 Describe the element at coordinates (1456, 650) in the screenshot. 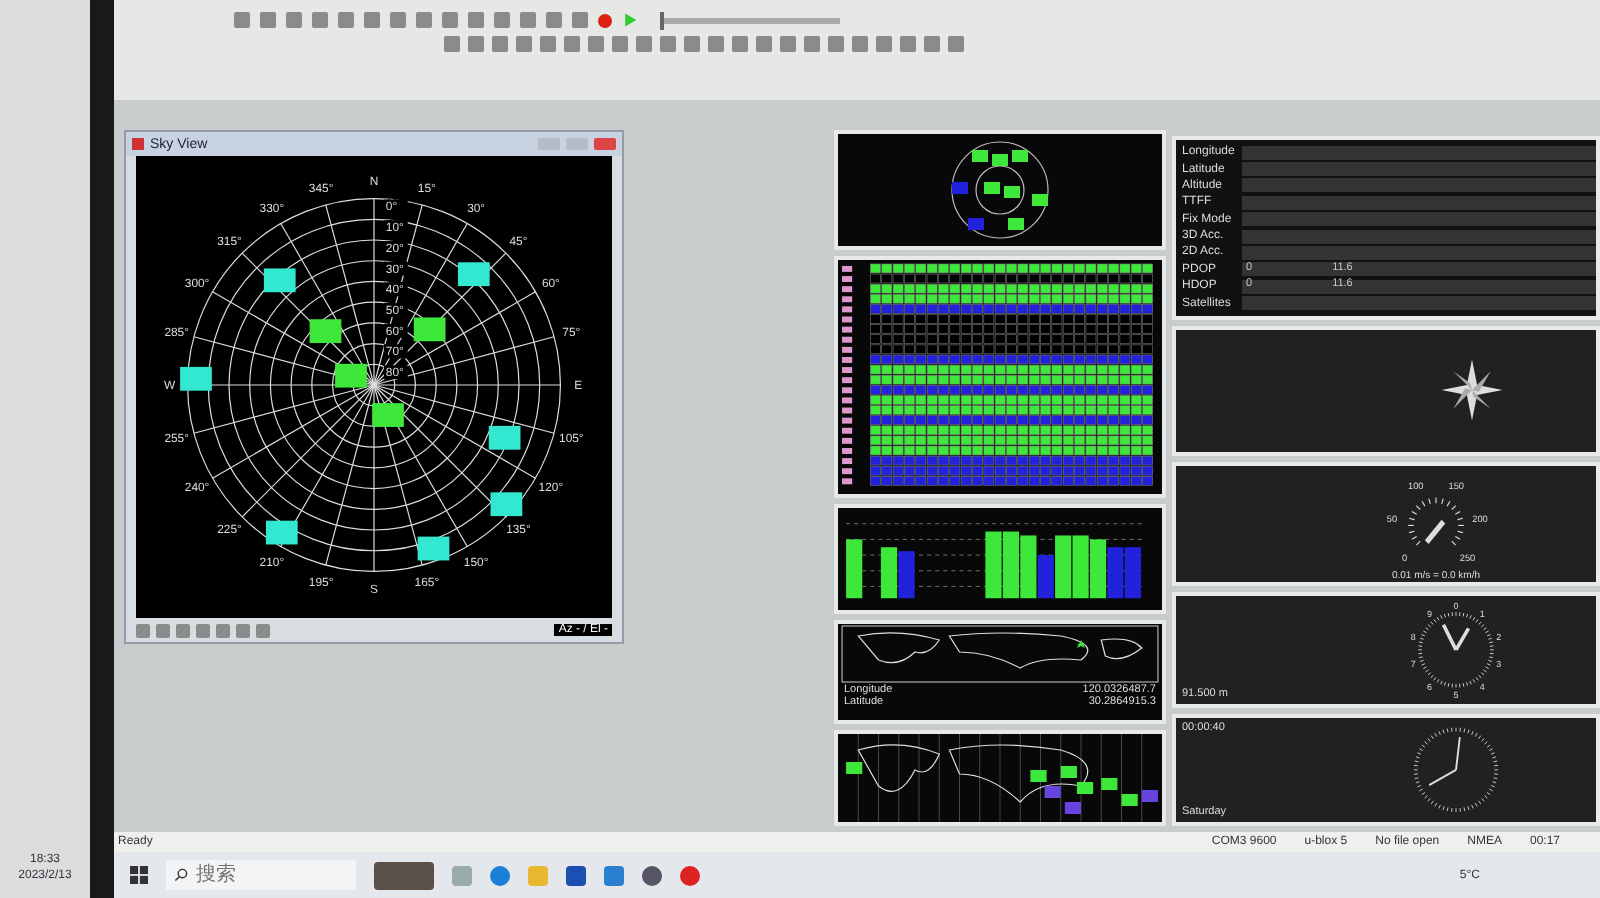

I see `altitude-dial-drawing` at that location.